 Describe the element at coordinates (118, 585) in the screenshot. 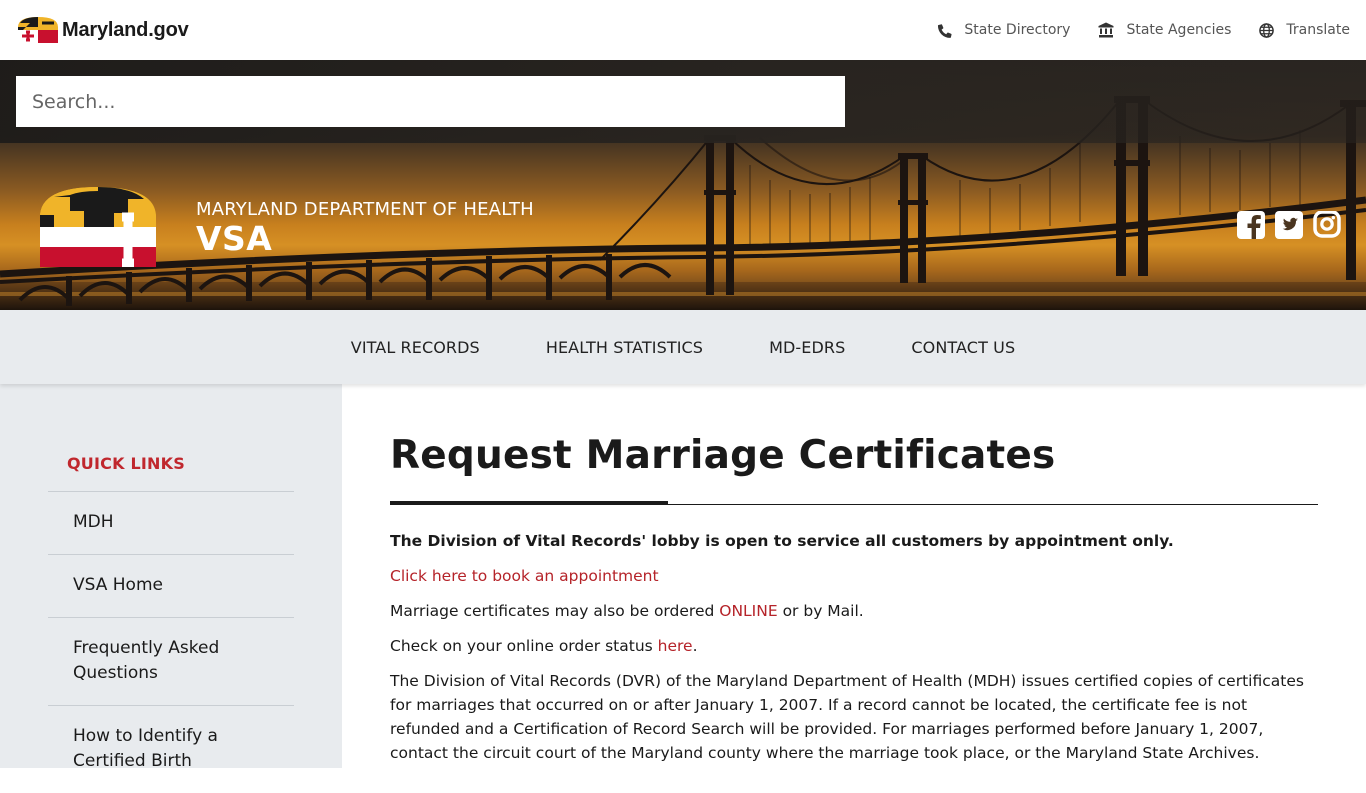

I see `quick-link-vsa-home: VSA Home` at that location.